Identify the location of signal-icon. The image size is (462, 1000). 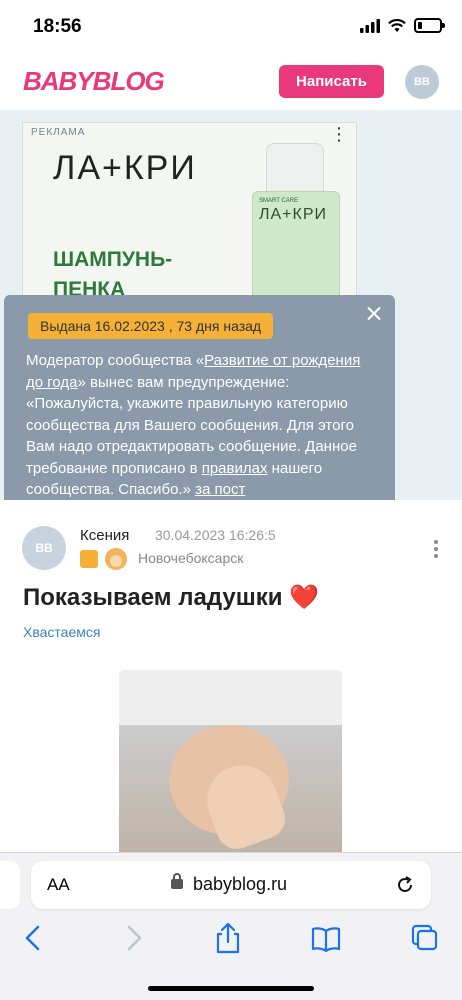
(370, 25).